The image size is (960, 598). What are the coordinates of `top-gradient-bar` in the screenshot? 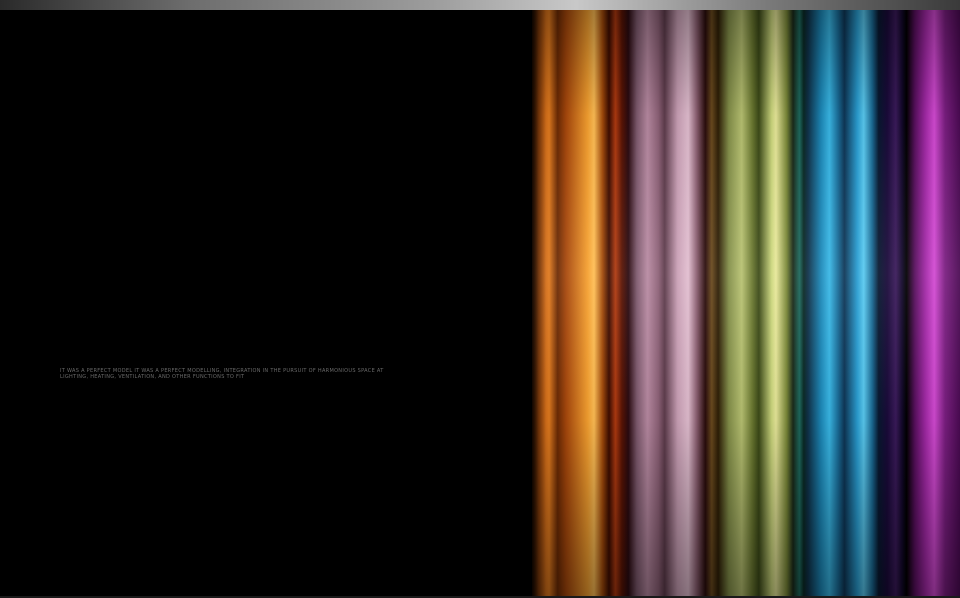 It's located at (480, 5).